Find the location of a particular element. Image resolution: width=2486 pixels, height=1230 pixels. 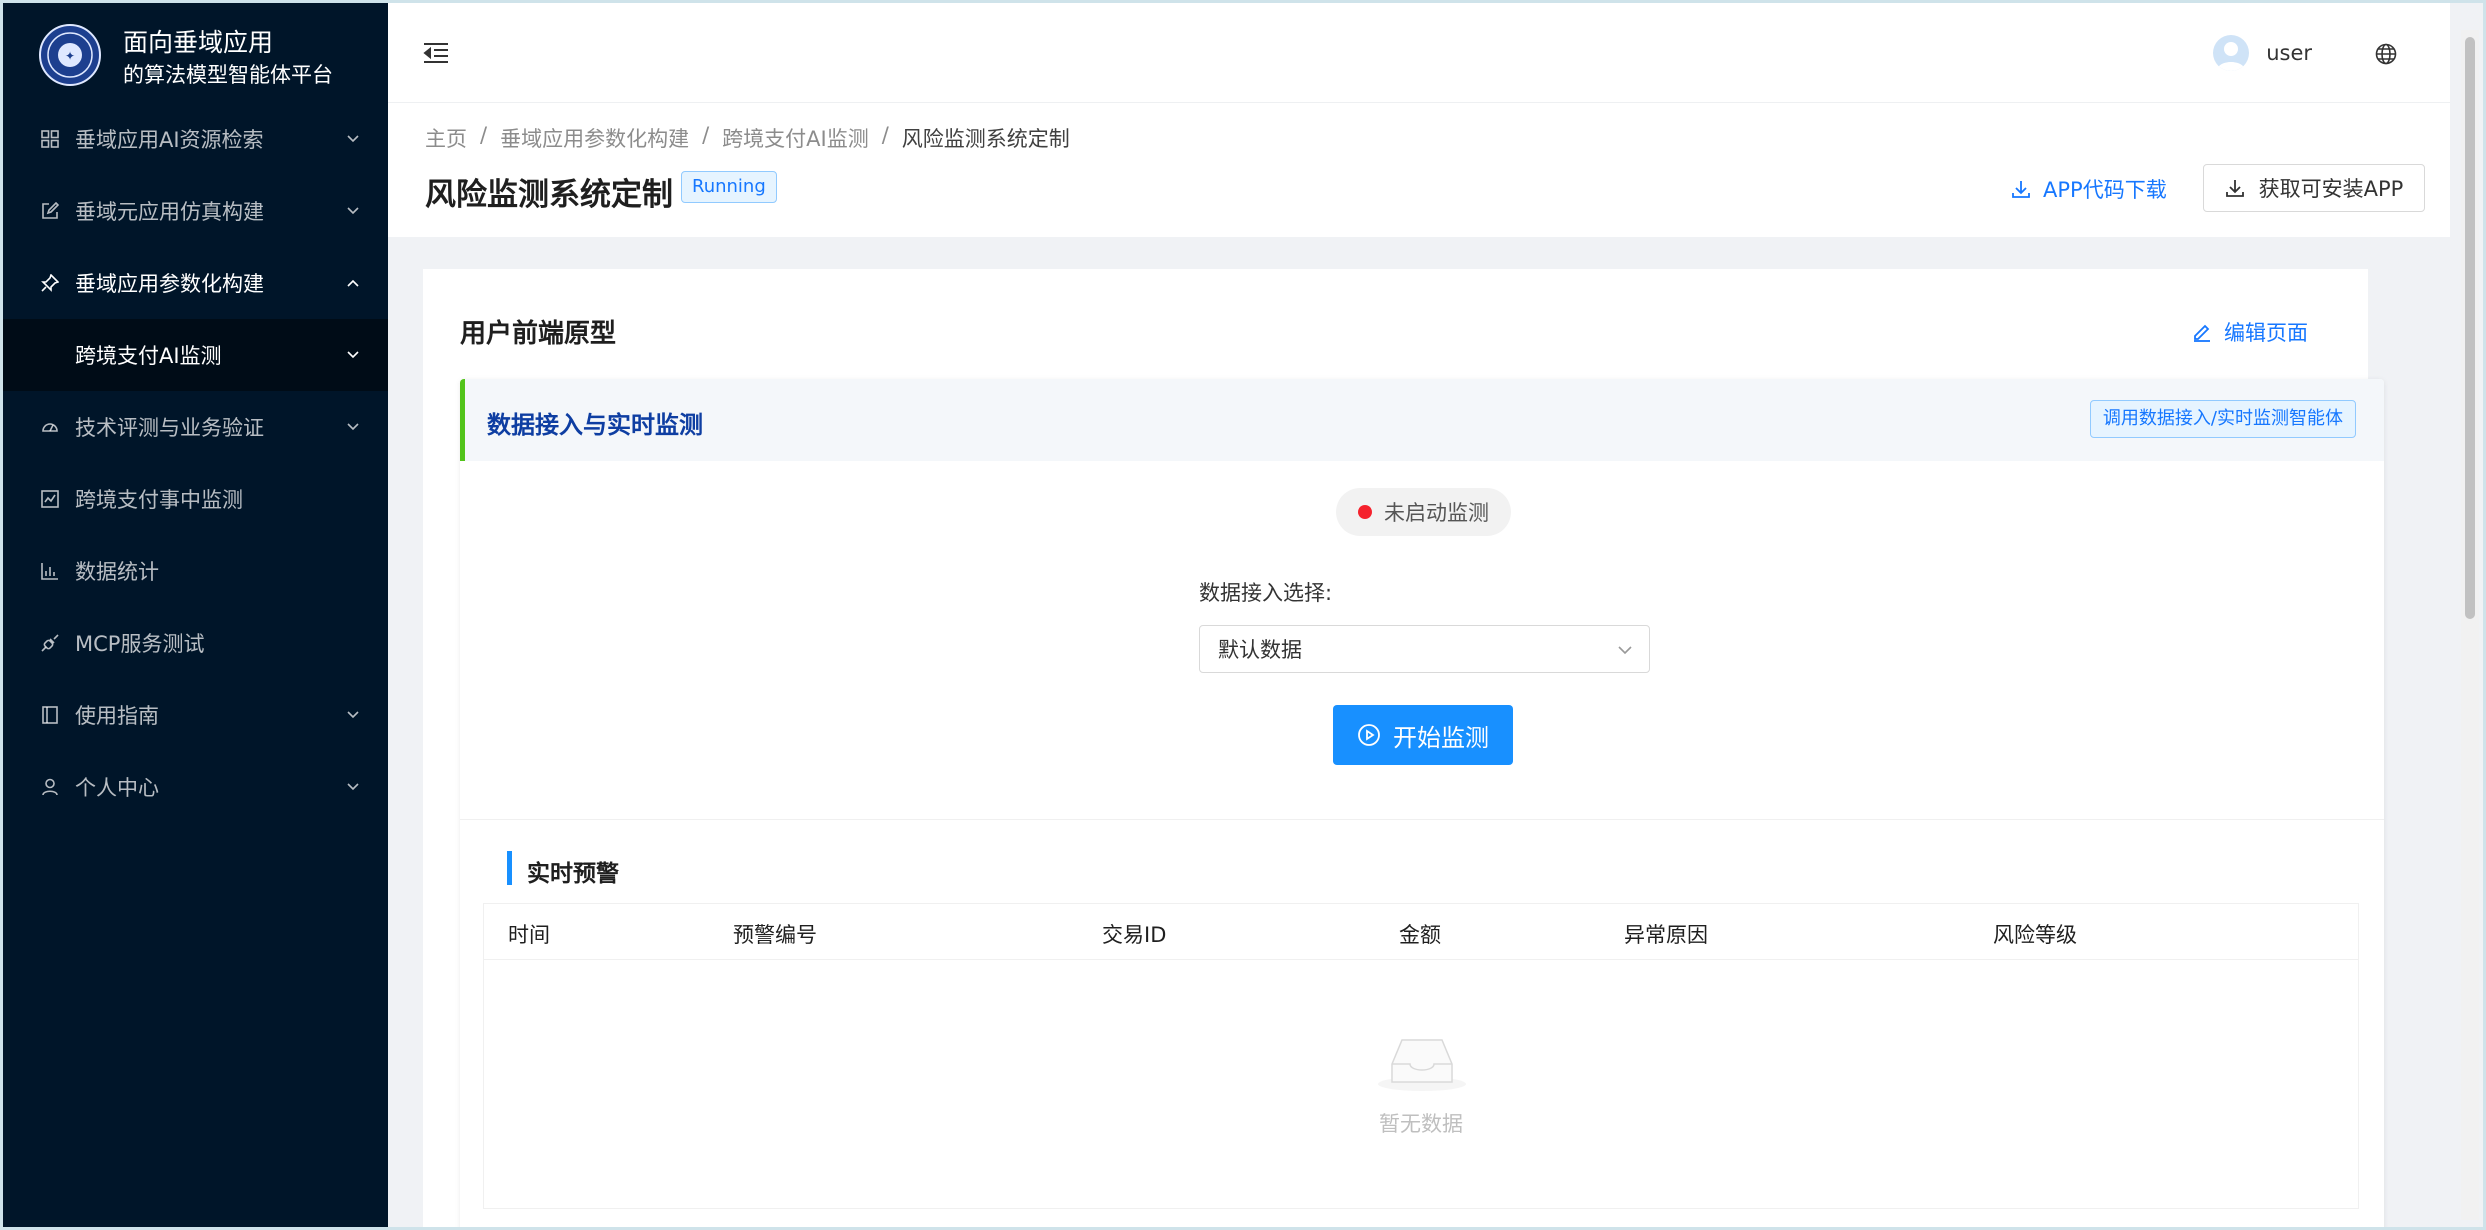

realtime-alert-title: 实时预警 is located at coordinates (573, 874).